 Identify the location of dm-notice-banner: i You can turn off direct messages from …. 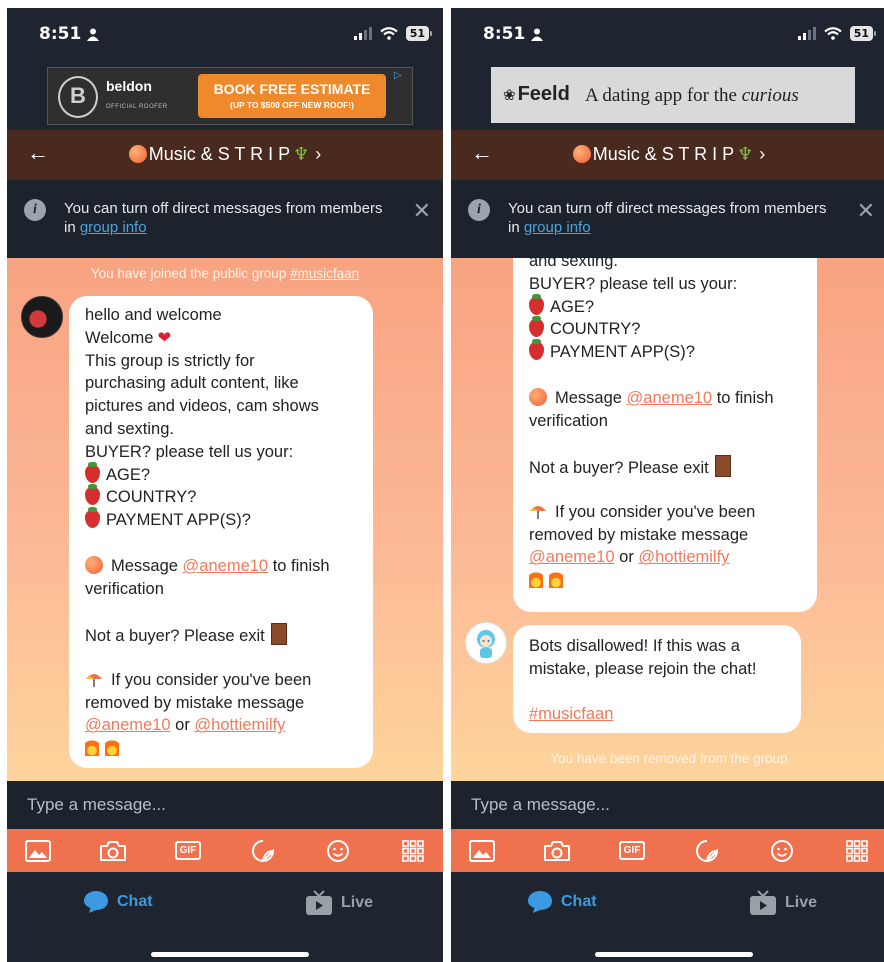
(667, 219).